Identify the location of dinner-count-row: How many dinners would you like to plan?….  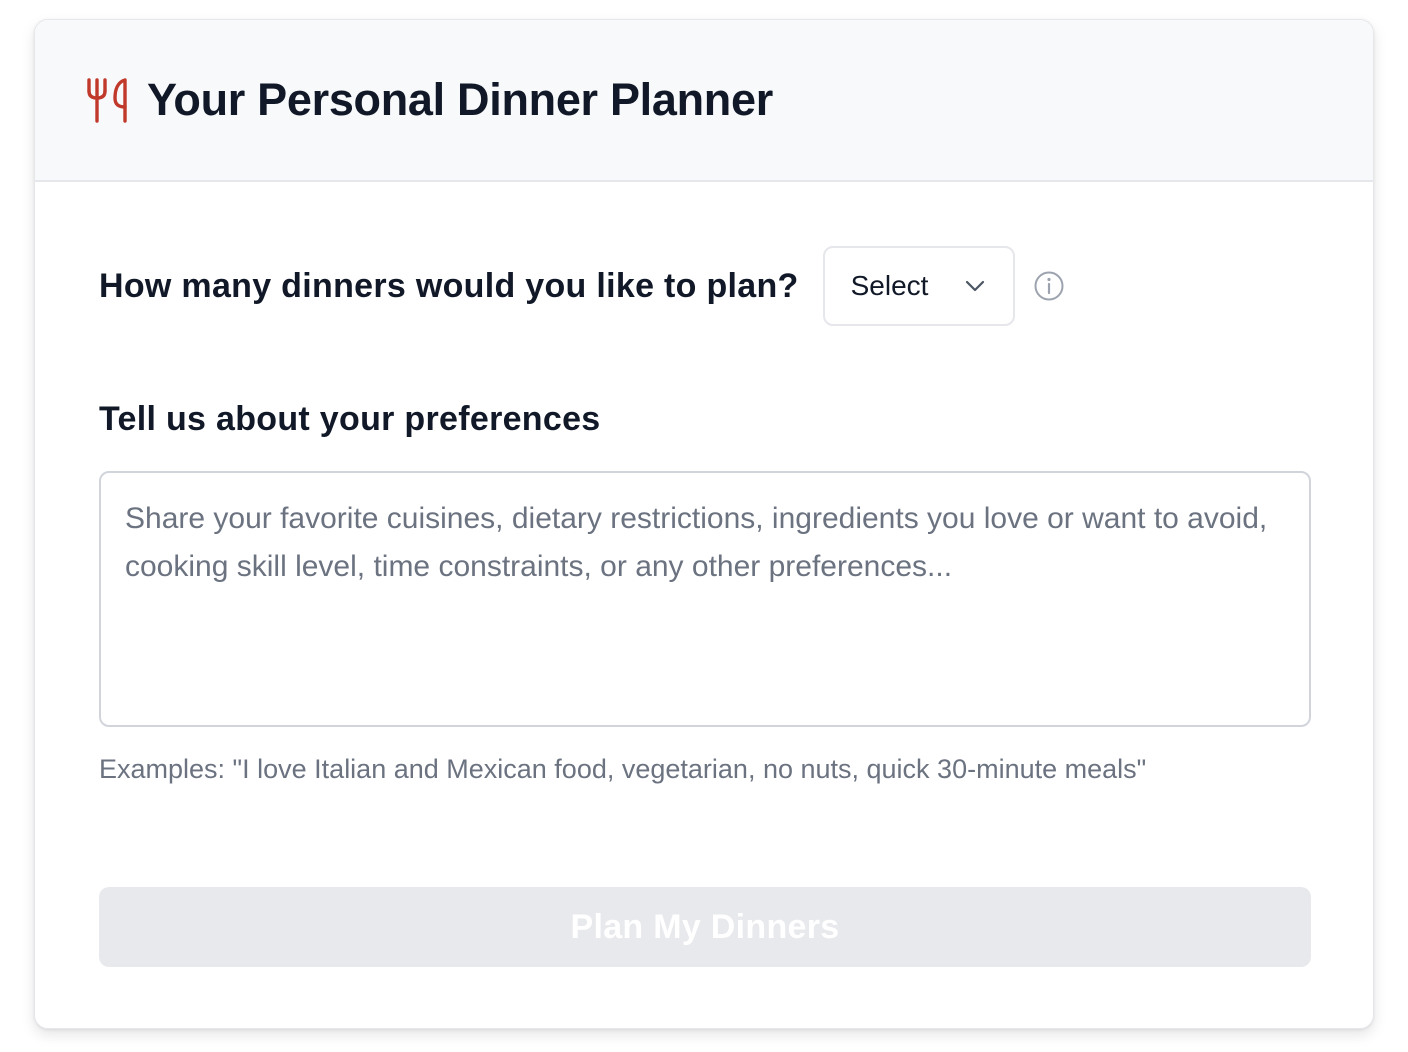
(582, 286).